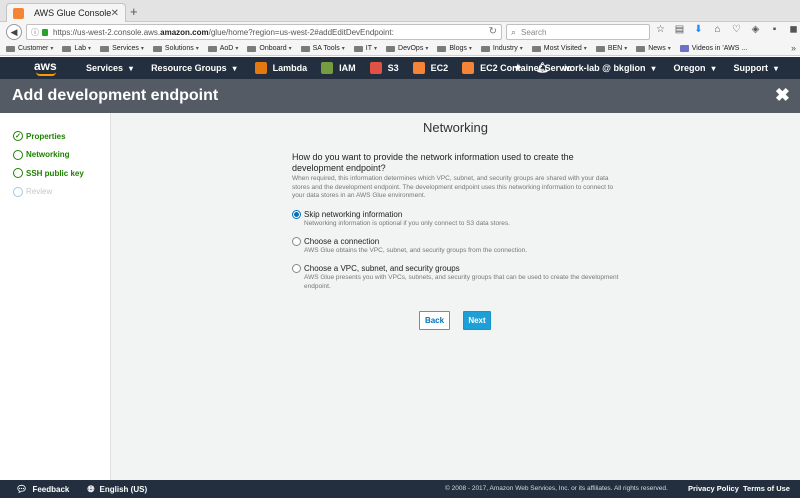 This screenshot has width=800, height=498. Describe the element at coordinates (653, 48) in the screenshot. I see `bookmark-item: News ▾` at that location.